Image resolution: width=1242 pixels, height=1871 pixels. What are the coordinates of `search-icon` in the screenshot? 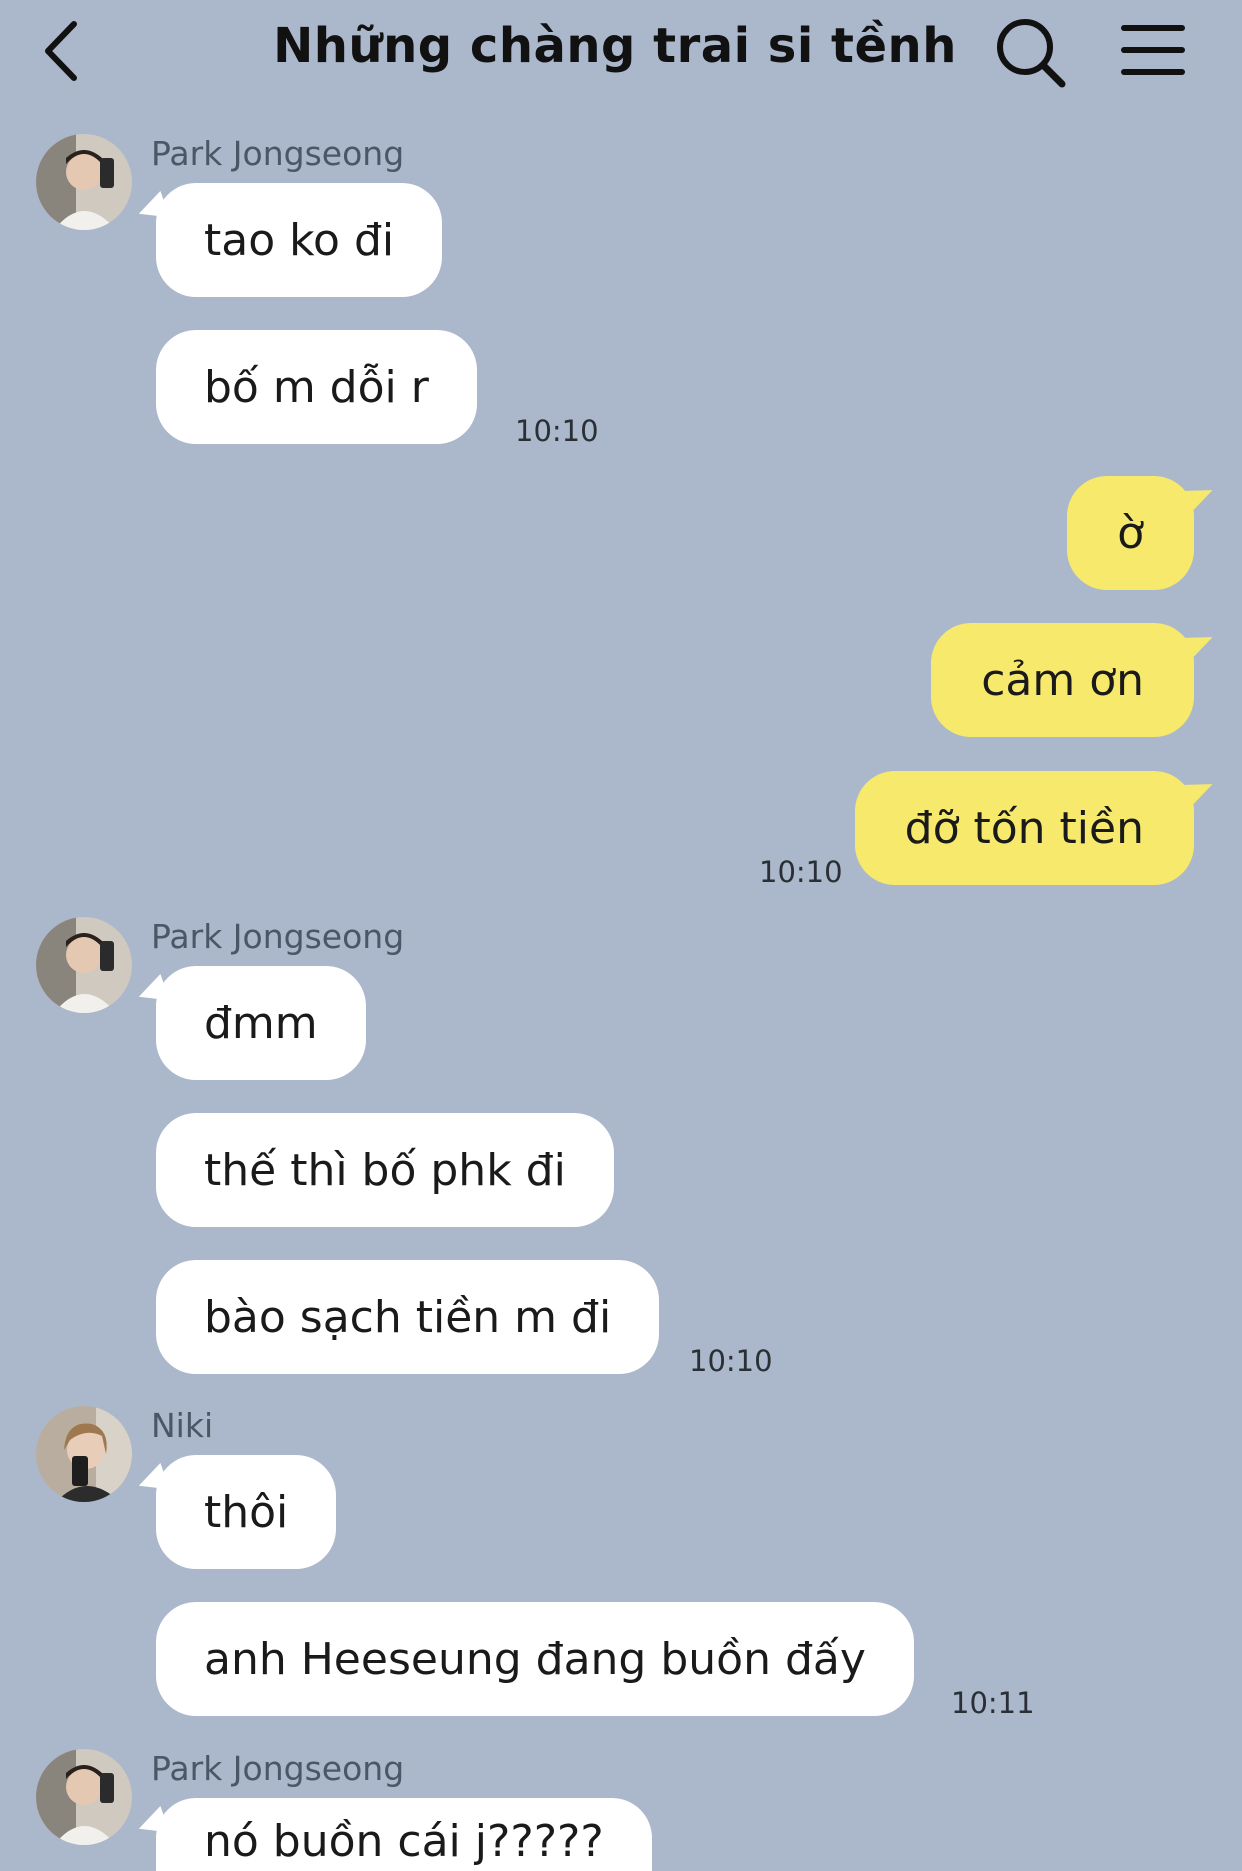 It's located at (1031, 53).